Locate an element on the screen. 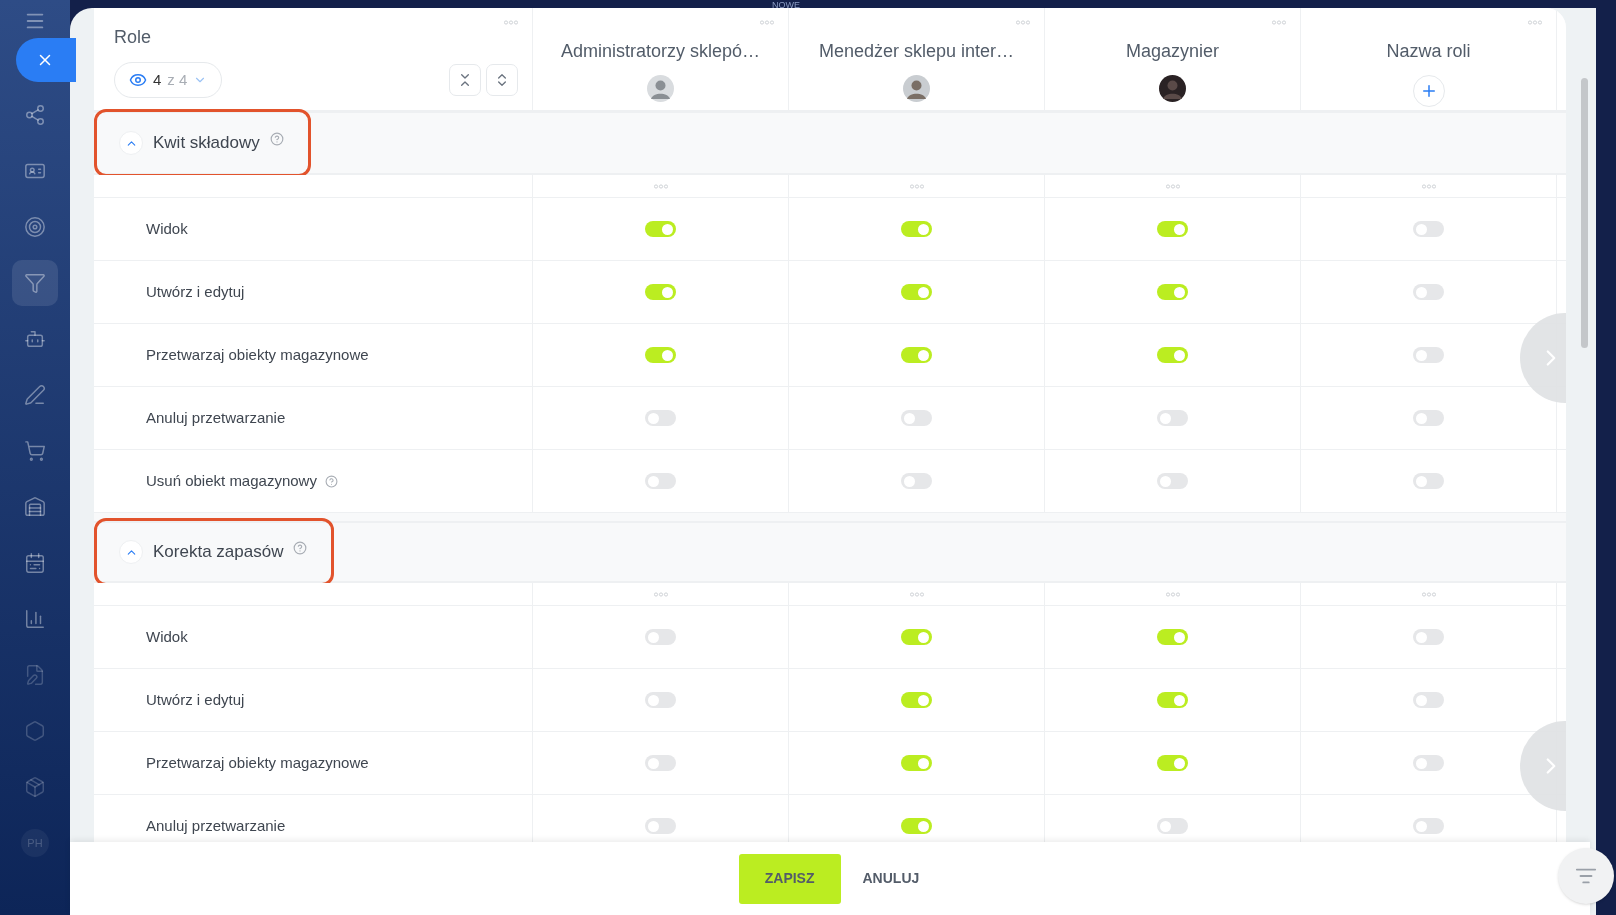 Image resolution: width=1616 pixels, height=915 pixels. pen-icon is located at coordinates (35, 395).